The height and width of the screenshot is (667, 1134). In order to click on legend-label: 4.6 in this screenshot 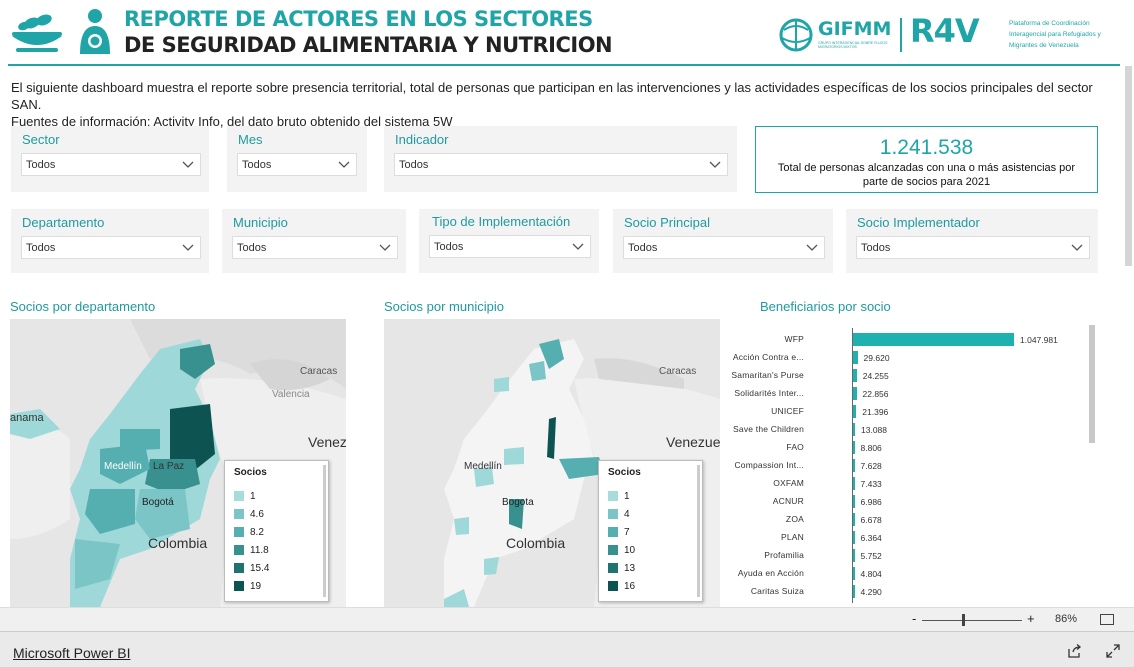, I will do `click(257, 514)`.